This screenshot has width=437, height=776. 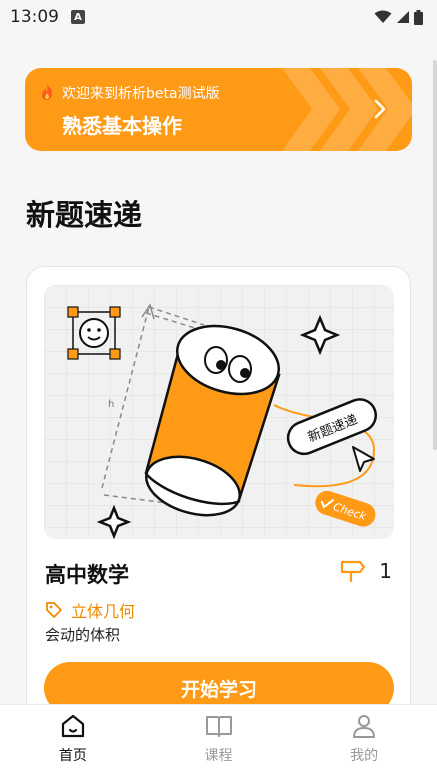 What do you see at coordinates (403, 17) in the screenshot?
I see `signal-icon` at bounding box center [403, 17].